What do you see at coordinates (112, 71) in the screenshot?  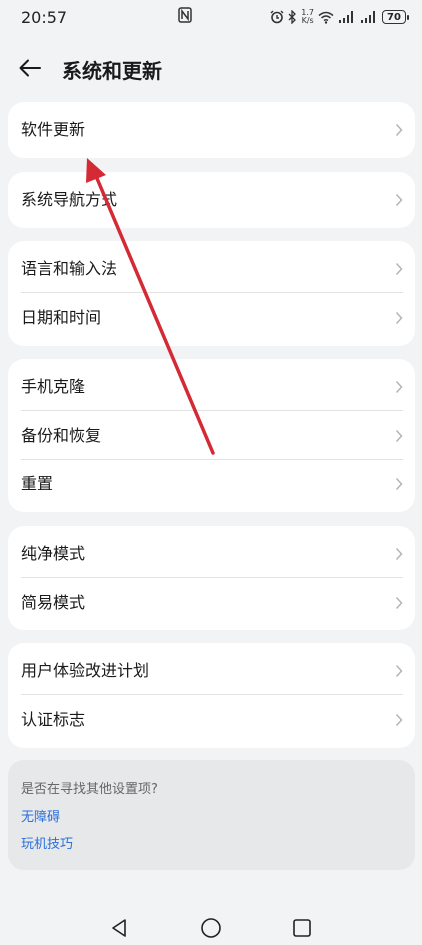 I see `page-title: 系统和更新` at bounding box center [112, 71].